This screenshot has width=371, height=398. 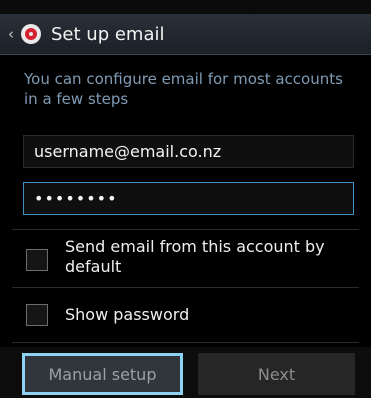 I want to click on next-button: Next, so click(x=276, y=374).